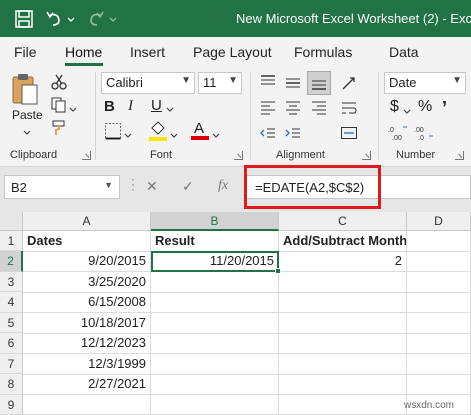 The height and width of the screenshot is (415, 471). What do you see at coordinates (220, 83) in the screenshot?
I see `font-size-combo: 11 ▼` at bounding box center [220, 83].